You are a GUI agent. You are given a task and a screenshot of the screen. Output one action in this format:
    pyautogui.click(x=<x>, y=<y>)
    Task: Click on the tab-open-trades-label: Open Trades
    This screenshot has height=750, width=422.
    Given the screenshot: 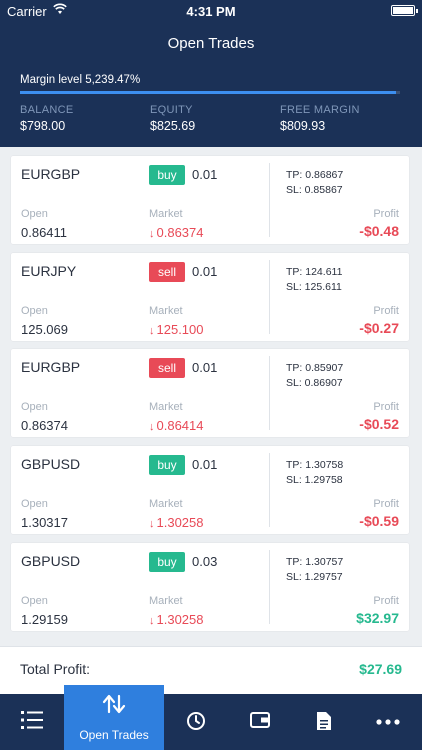 What is the action you would take?
    pyautogui.click(x=114, y=735)
    